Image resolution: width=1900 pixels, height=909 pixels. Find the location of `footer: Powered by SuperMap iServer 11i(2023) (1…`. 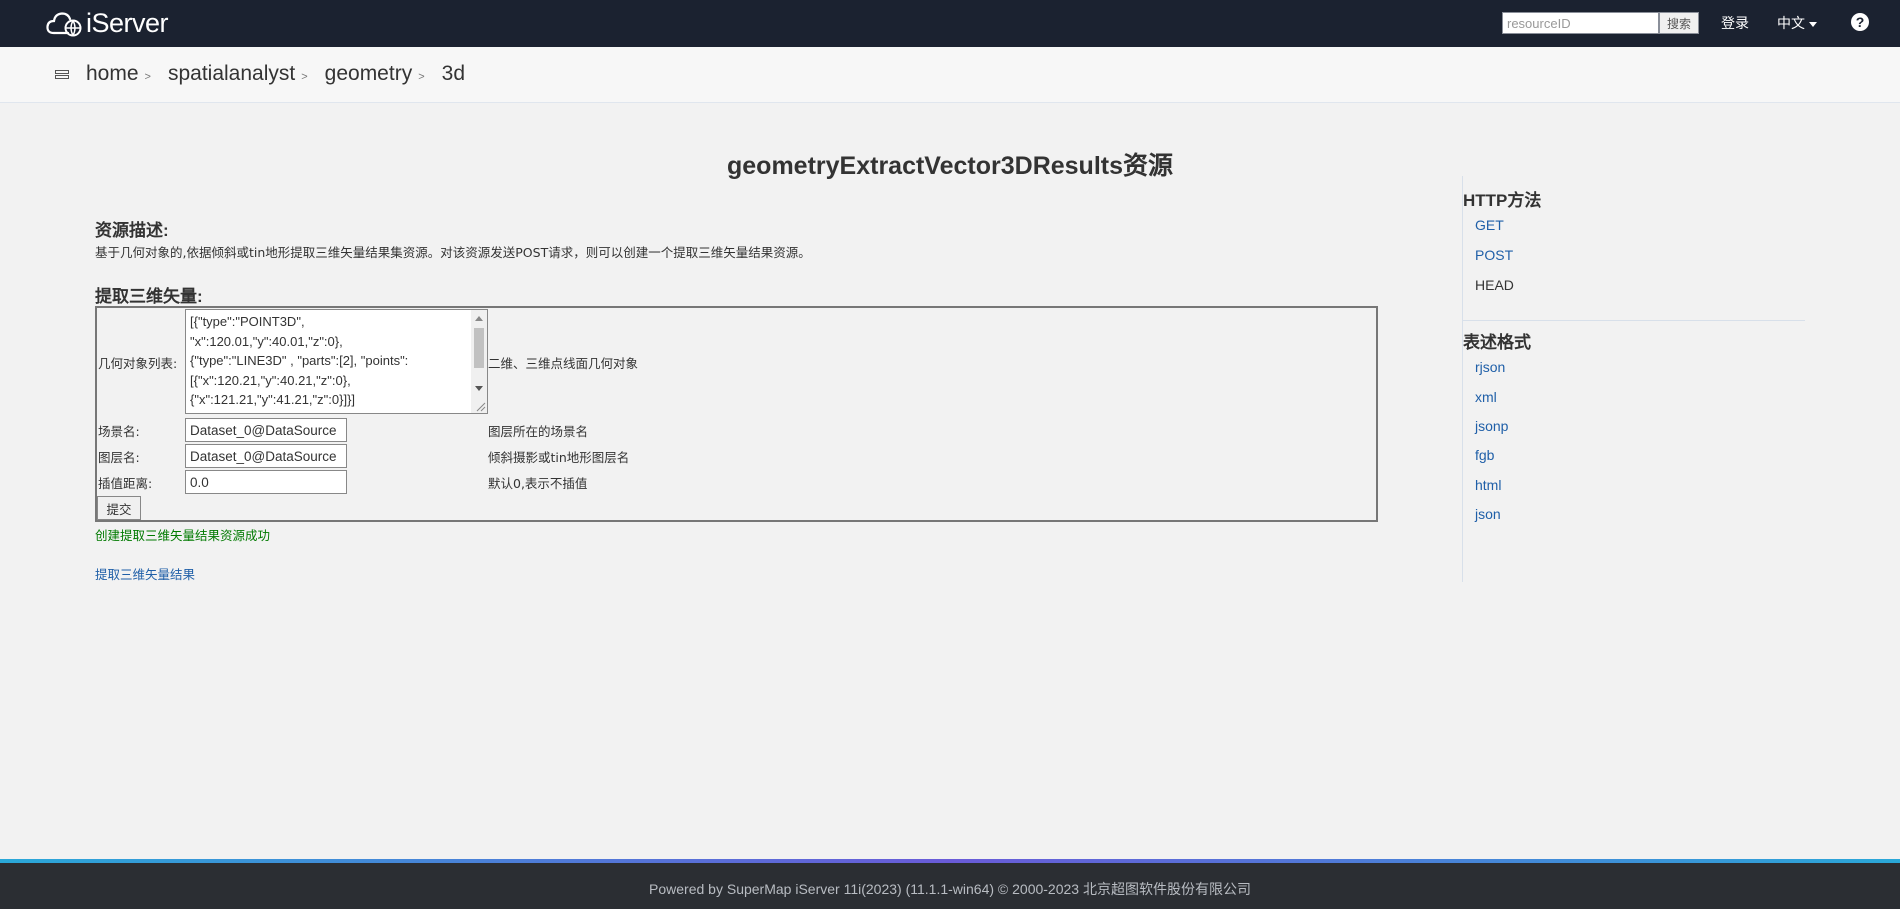

footer: Powered by SuperMap iServer 11i(2023) (1… is located at coordinates (950, 886).